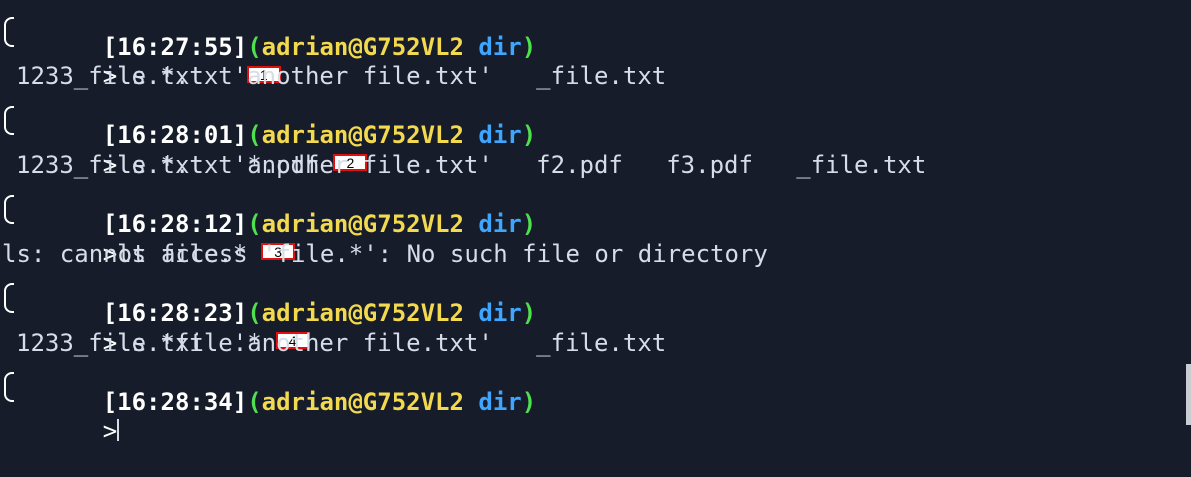 The height and width of the screenshot is (477, 1191). Describe the element at coordinates (595, 61) in the screenshot. I see `command-line-1: >ls *.txt 1` at that location.